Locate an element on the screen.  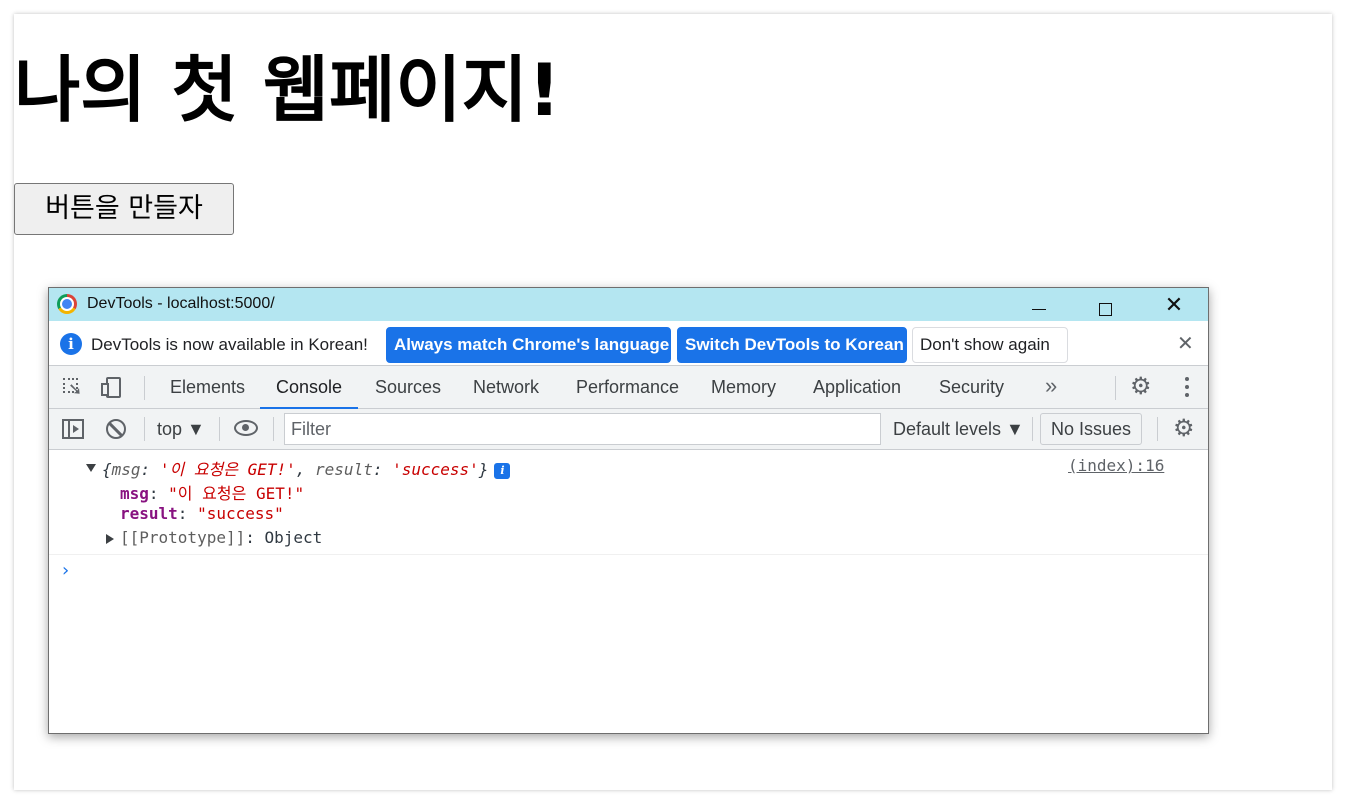
tab-sources: Sources is located at coordinates (408, 387).